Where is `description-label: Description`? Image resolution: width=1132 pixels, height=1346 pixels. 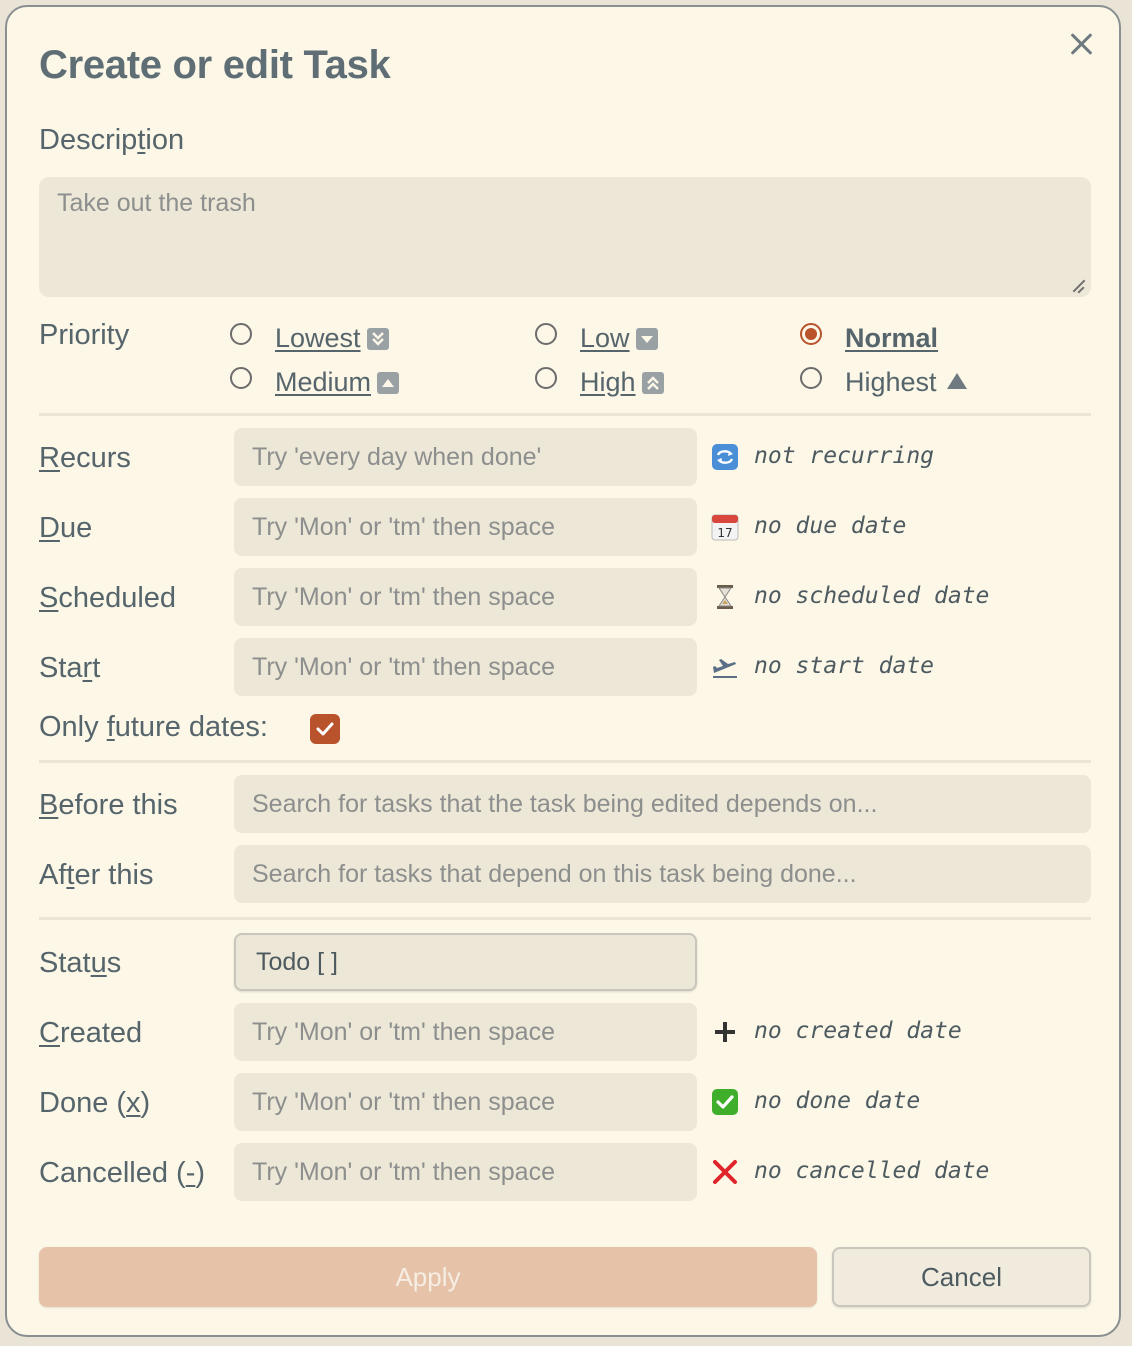
description-label: Description is located at coordinates (112, 140).